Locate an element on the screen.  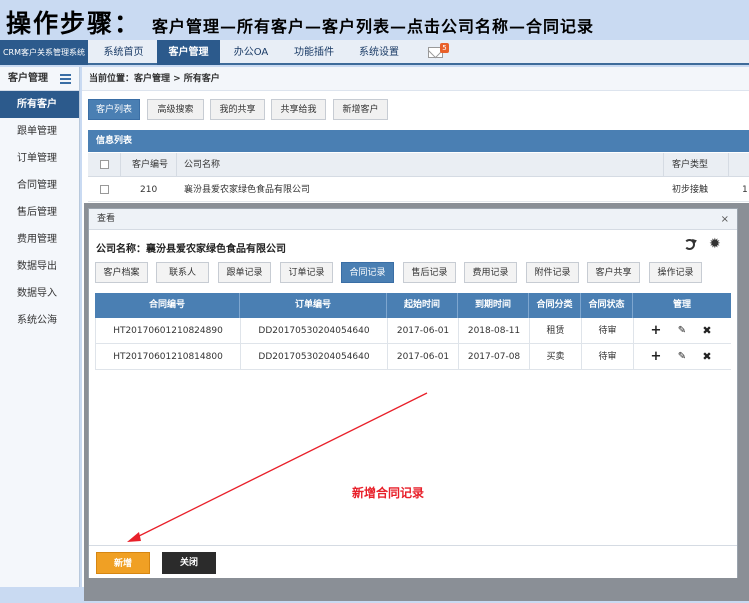
arrow-line is located at coordinates (281, 465).